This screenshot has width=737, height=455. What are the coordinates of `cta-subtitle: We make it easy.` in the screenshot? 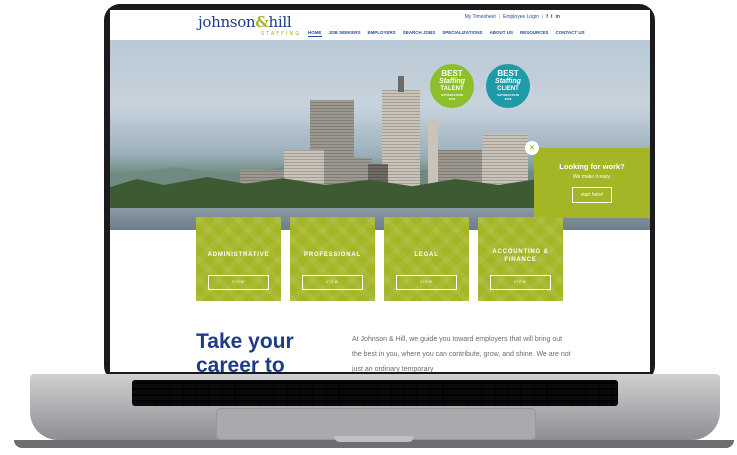 It's located at (592, 177).